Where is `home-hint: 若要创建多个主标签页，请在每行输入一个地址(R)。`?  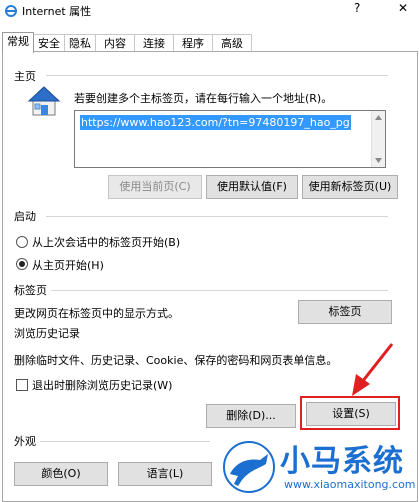
home-hint: 若要创建多个主标签页，请在每行输入一个地址(R)。 is located at coordinates (203, 98).